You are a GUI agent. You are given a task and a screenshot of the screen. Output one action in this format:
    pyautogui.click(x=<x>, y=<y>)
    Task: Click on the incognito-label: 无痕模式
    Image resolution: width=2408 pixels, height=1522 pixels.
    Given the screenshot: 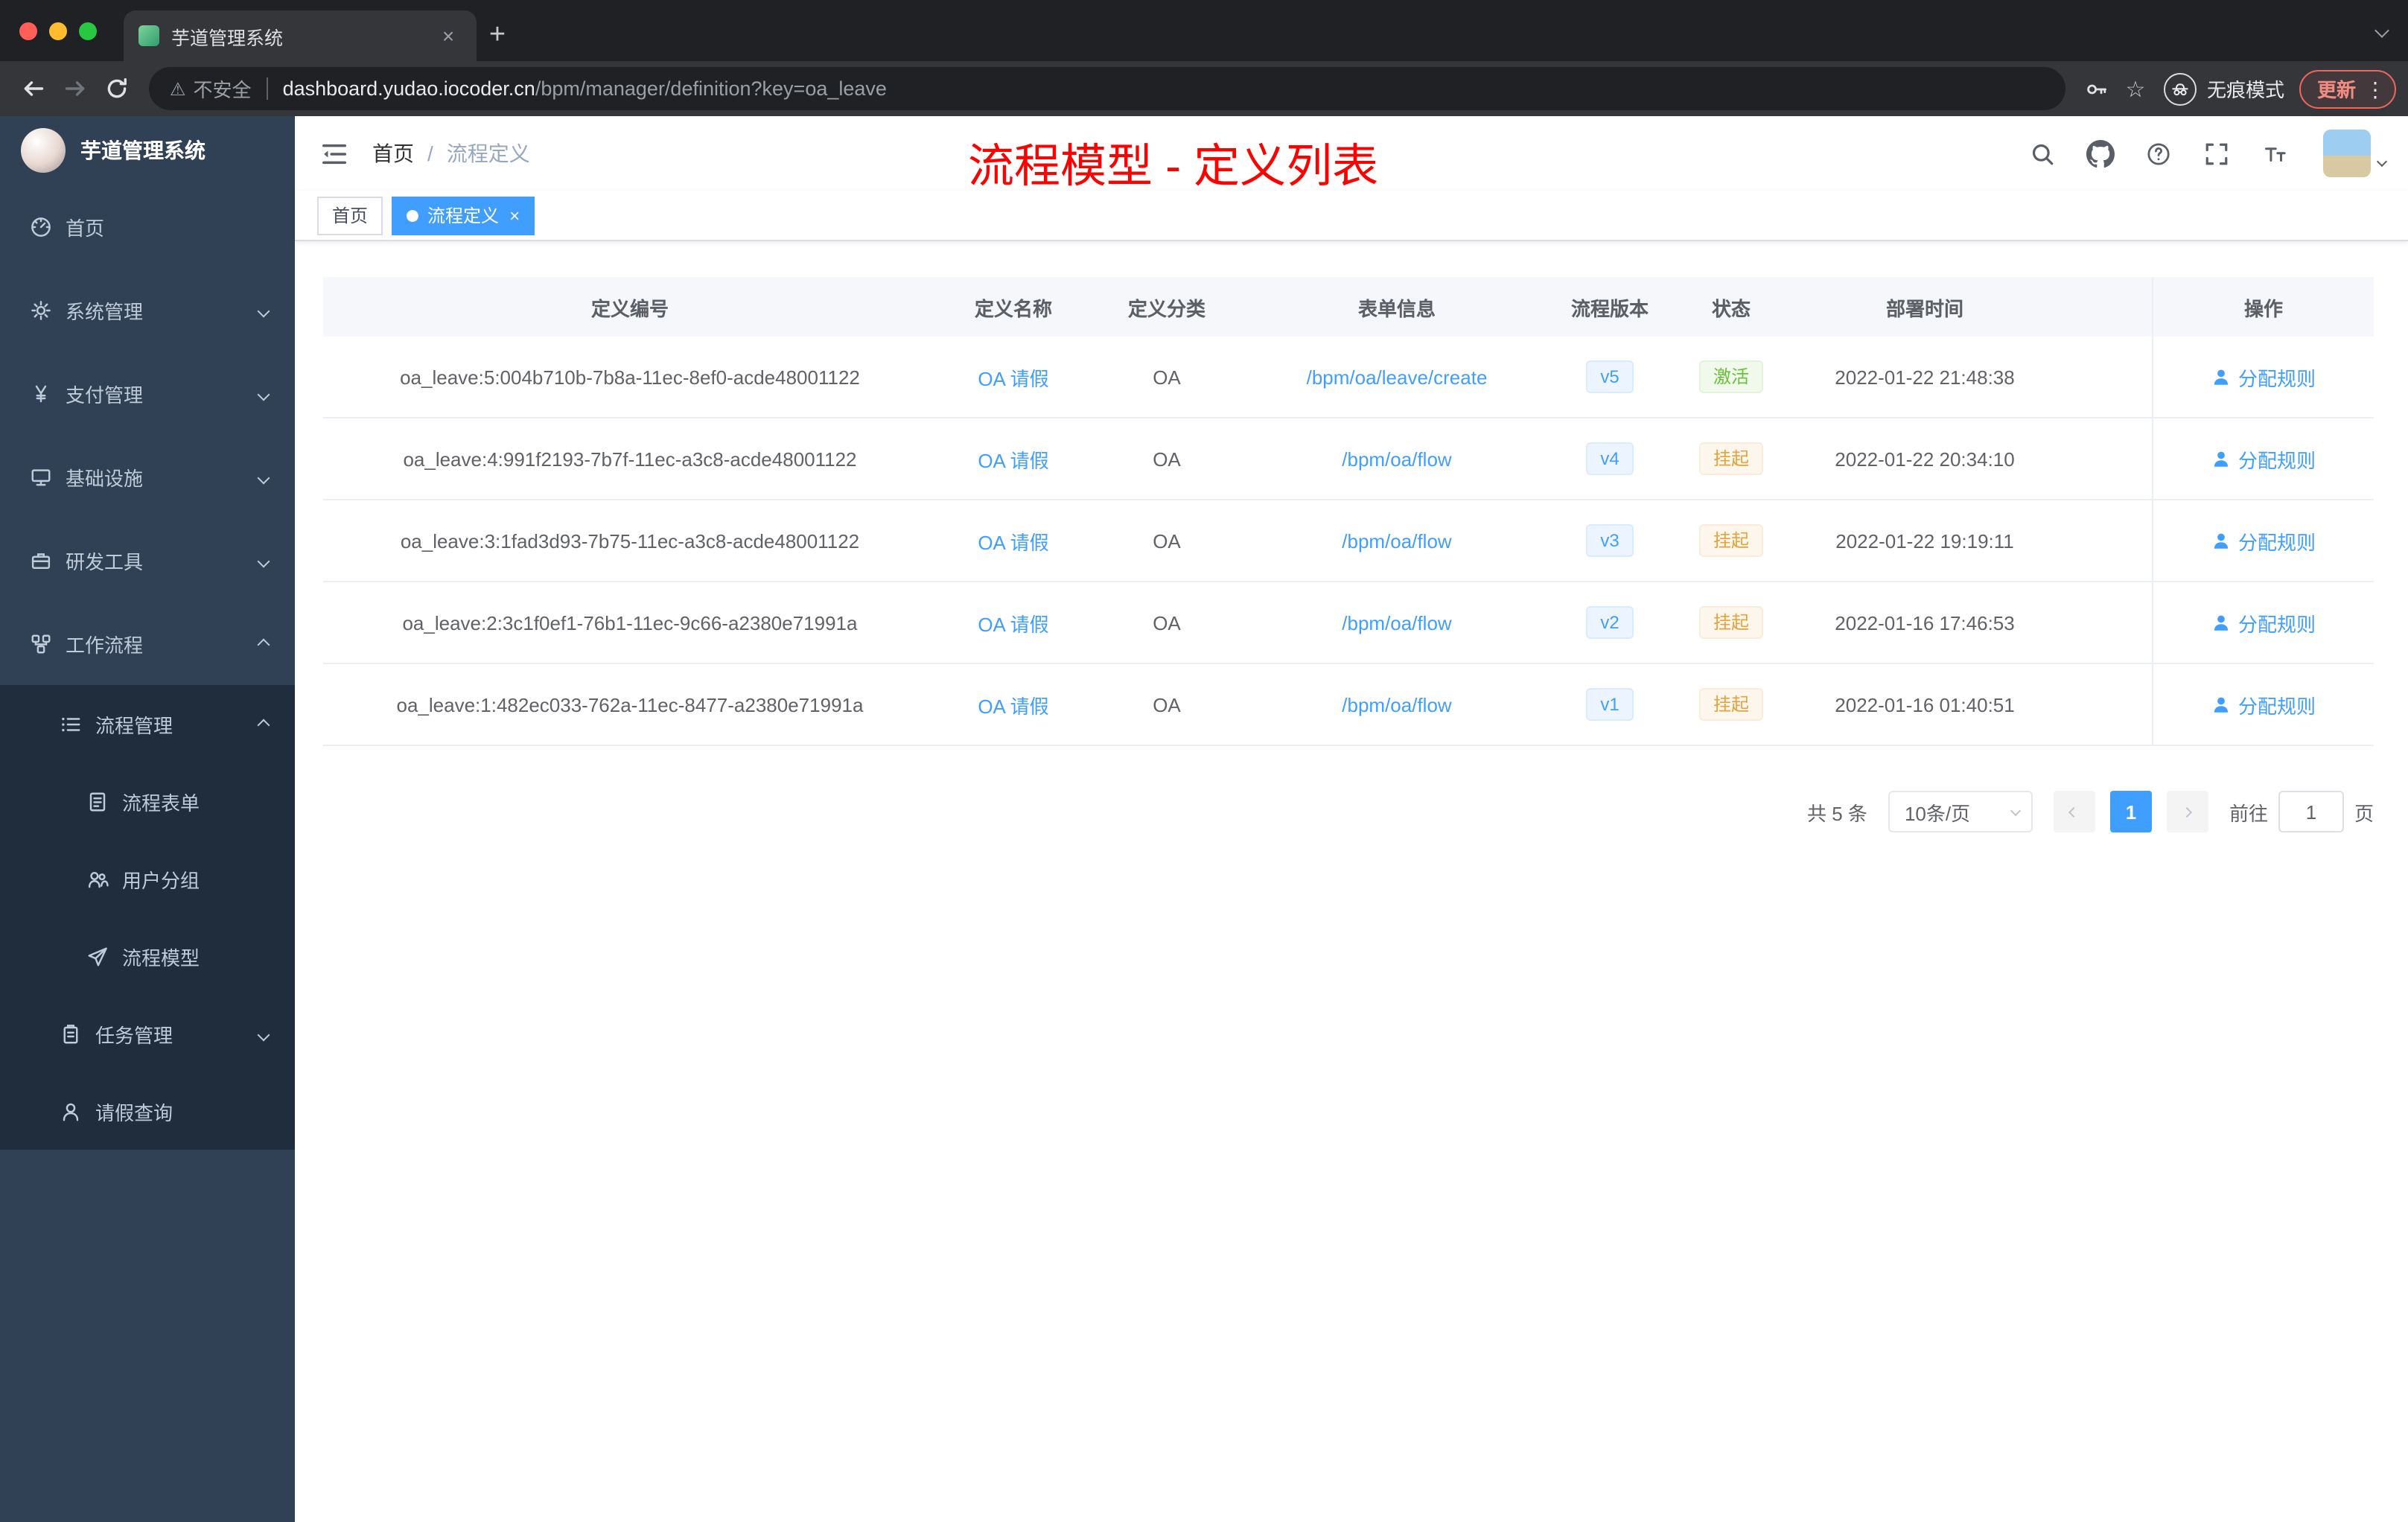 What is the action you would take?
    pyautogui.click(x=2245, y=90)
    